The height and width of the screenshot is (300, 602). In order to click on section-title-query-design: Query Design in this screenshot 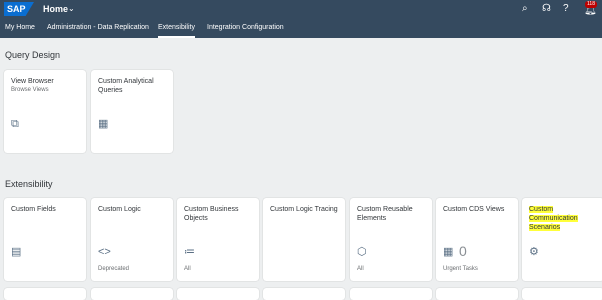, I will do `click(33, 55)`.